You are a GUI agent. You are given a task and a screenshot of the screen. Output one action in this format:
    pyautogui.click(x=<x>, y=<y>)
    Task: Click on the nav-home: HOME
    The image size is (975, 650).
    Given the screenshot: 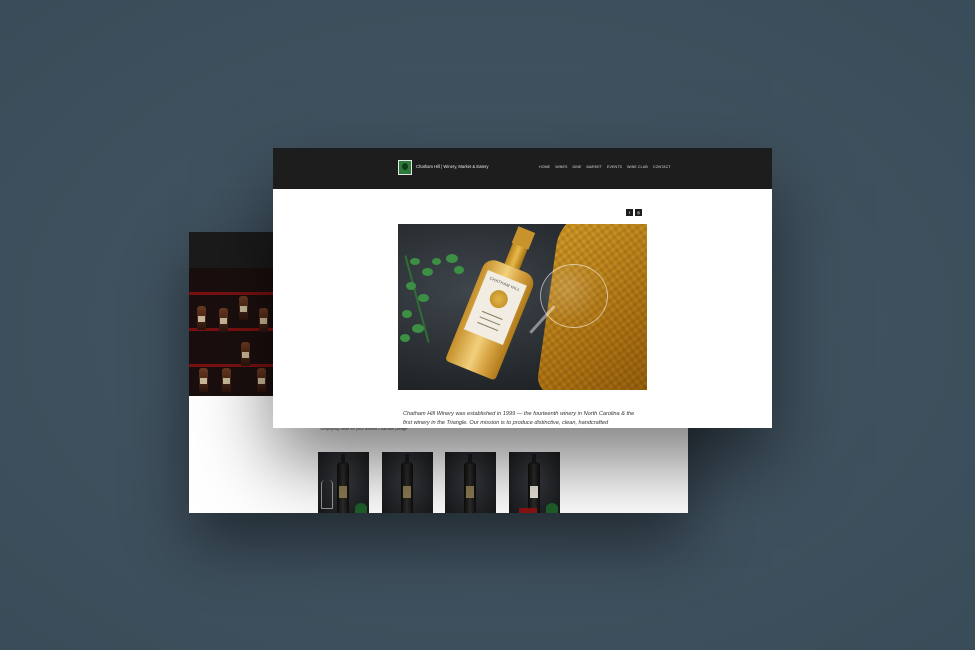 What is the action you would take?
    pyautogui.click(x=544, y=167)
    